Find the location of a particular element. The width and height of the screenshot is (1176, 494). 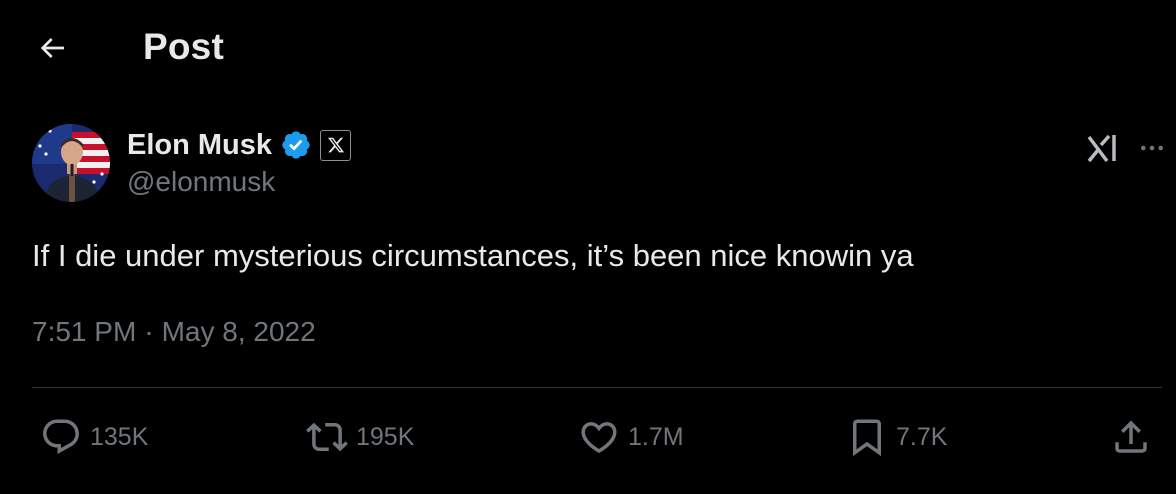

more-options-button is located at coordinates (1152, 148).